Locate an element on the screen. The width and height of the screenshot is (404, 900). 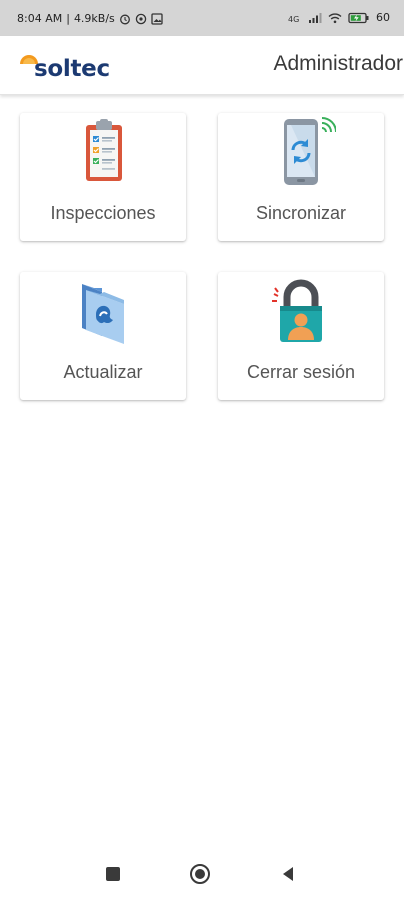
actualizar-tile: Actualizar is located at coordinates (103, 336).